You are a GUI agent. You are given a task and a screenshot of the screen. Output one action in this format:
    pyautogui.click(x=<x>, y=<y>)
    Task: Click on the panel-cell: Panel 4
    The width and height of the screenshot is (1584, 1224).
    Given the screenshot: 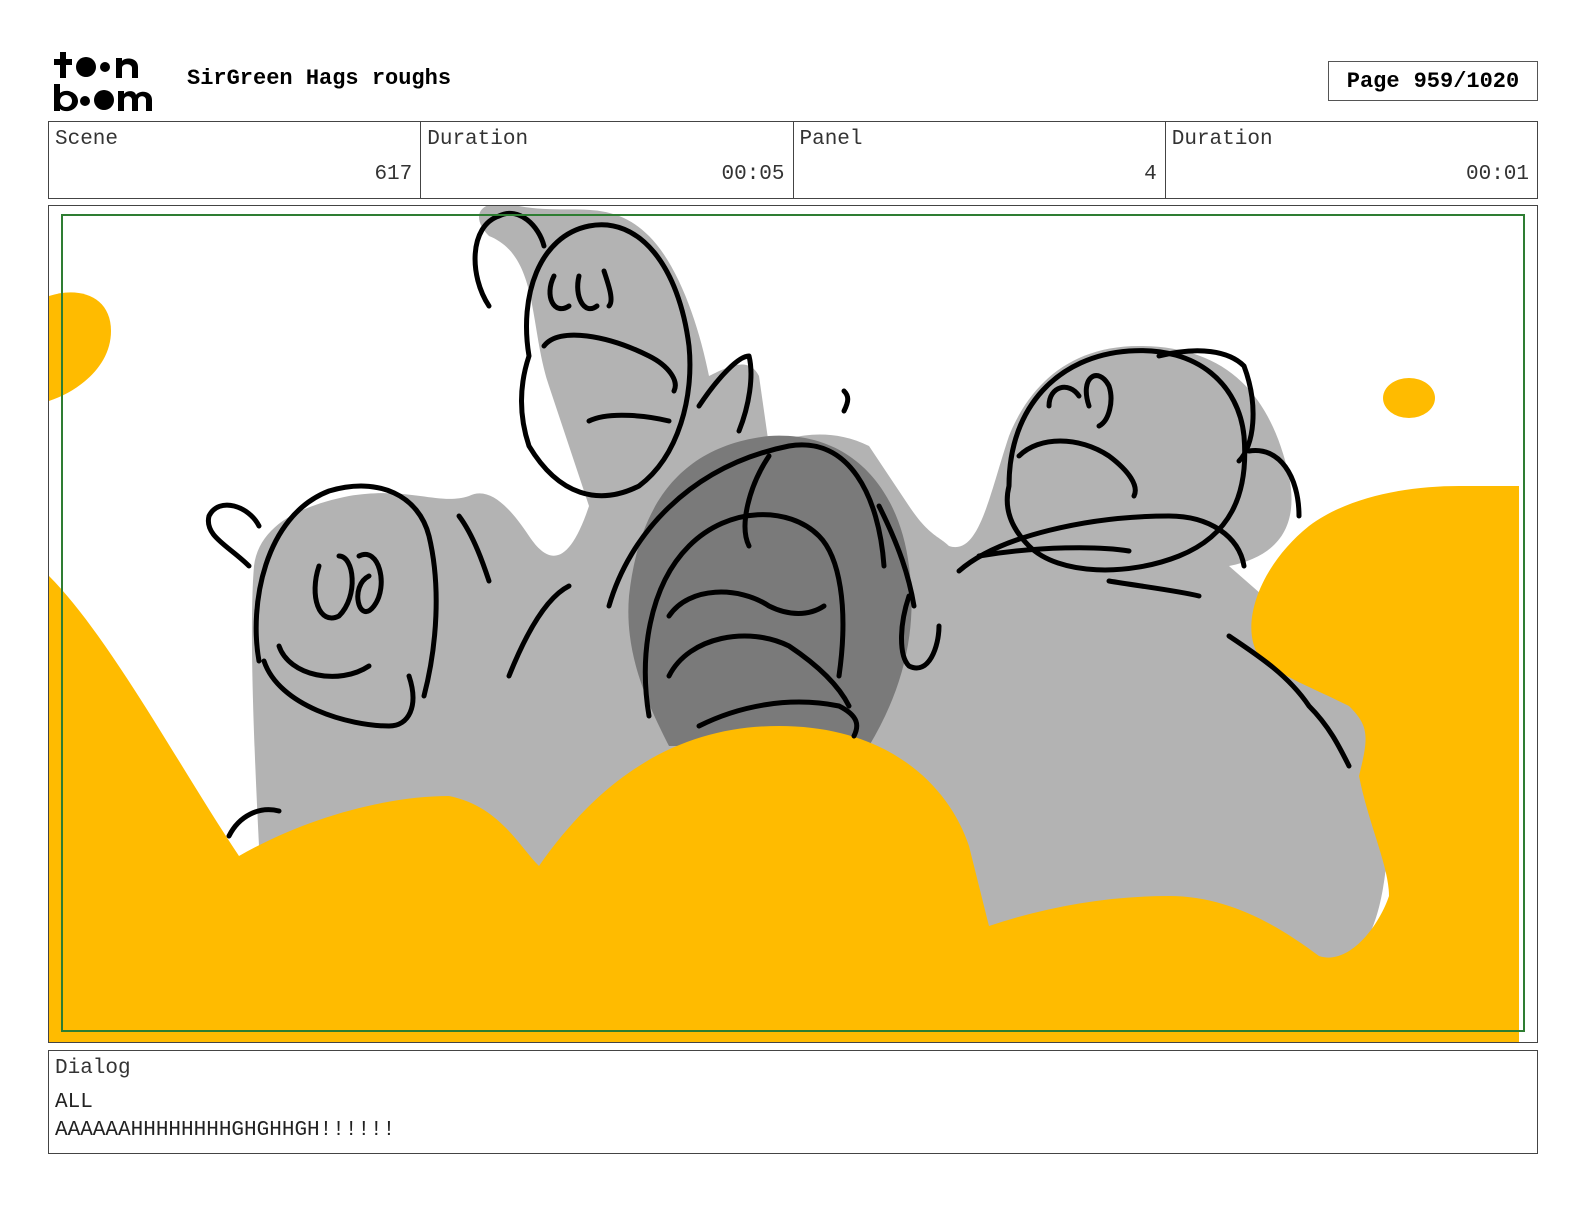 What is the action you would take?
    pyautogui.click(x=980, y=160)
    